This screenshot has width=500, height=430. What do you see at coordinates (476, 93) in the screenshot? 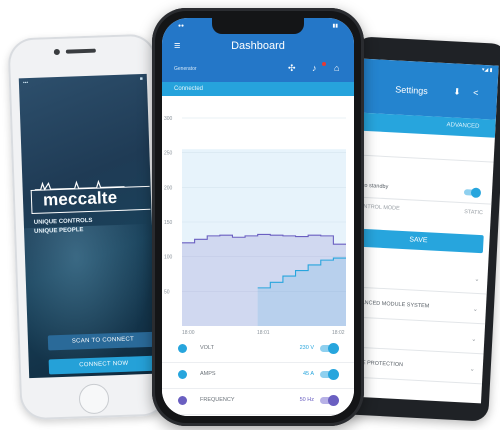
I see `share-icon: <` at bounding box center [476, 93].